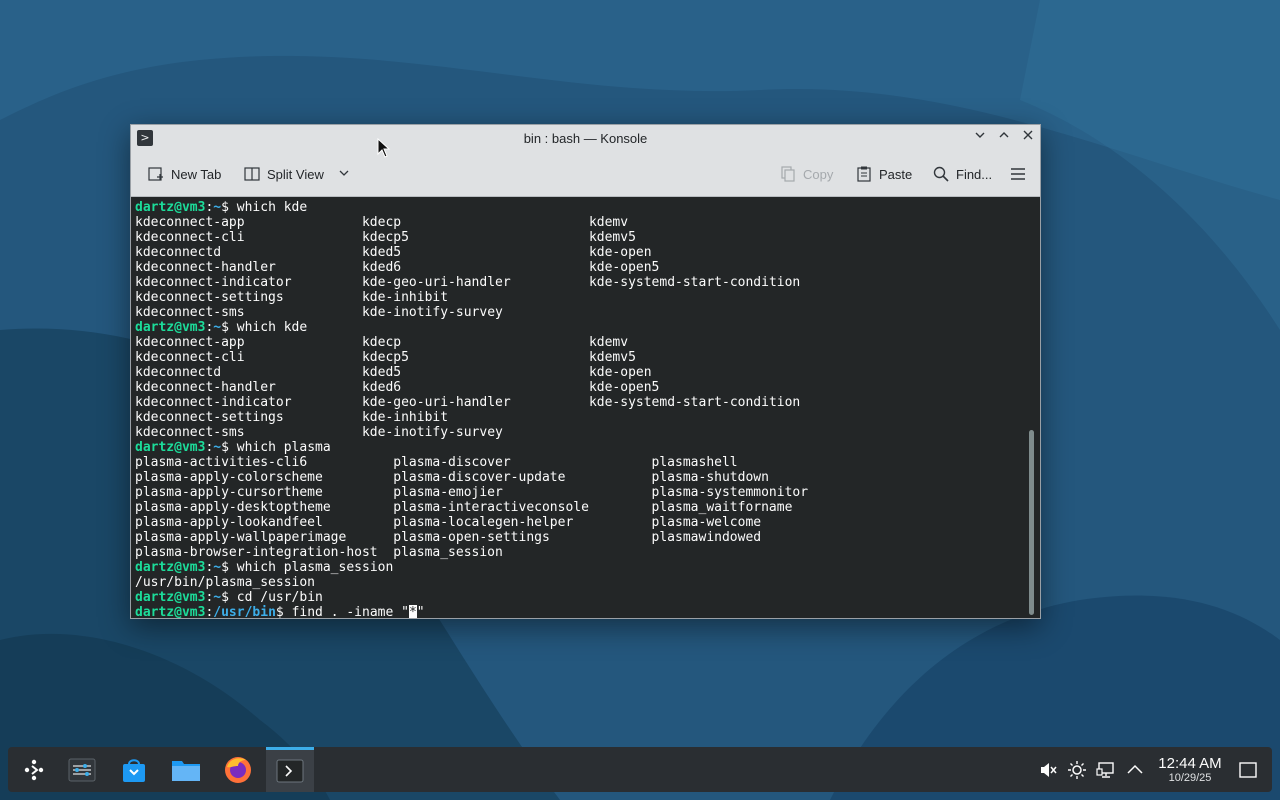 Image resolution: width=1280 pixels, height=800 pixels. Describe the element at coordinates (608, 342) in the screenshot. I see `terminal-output-cell: kdemv` at that location.